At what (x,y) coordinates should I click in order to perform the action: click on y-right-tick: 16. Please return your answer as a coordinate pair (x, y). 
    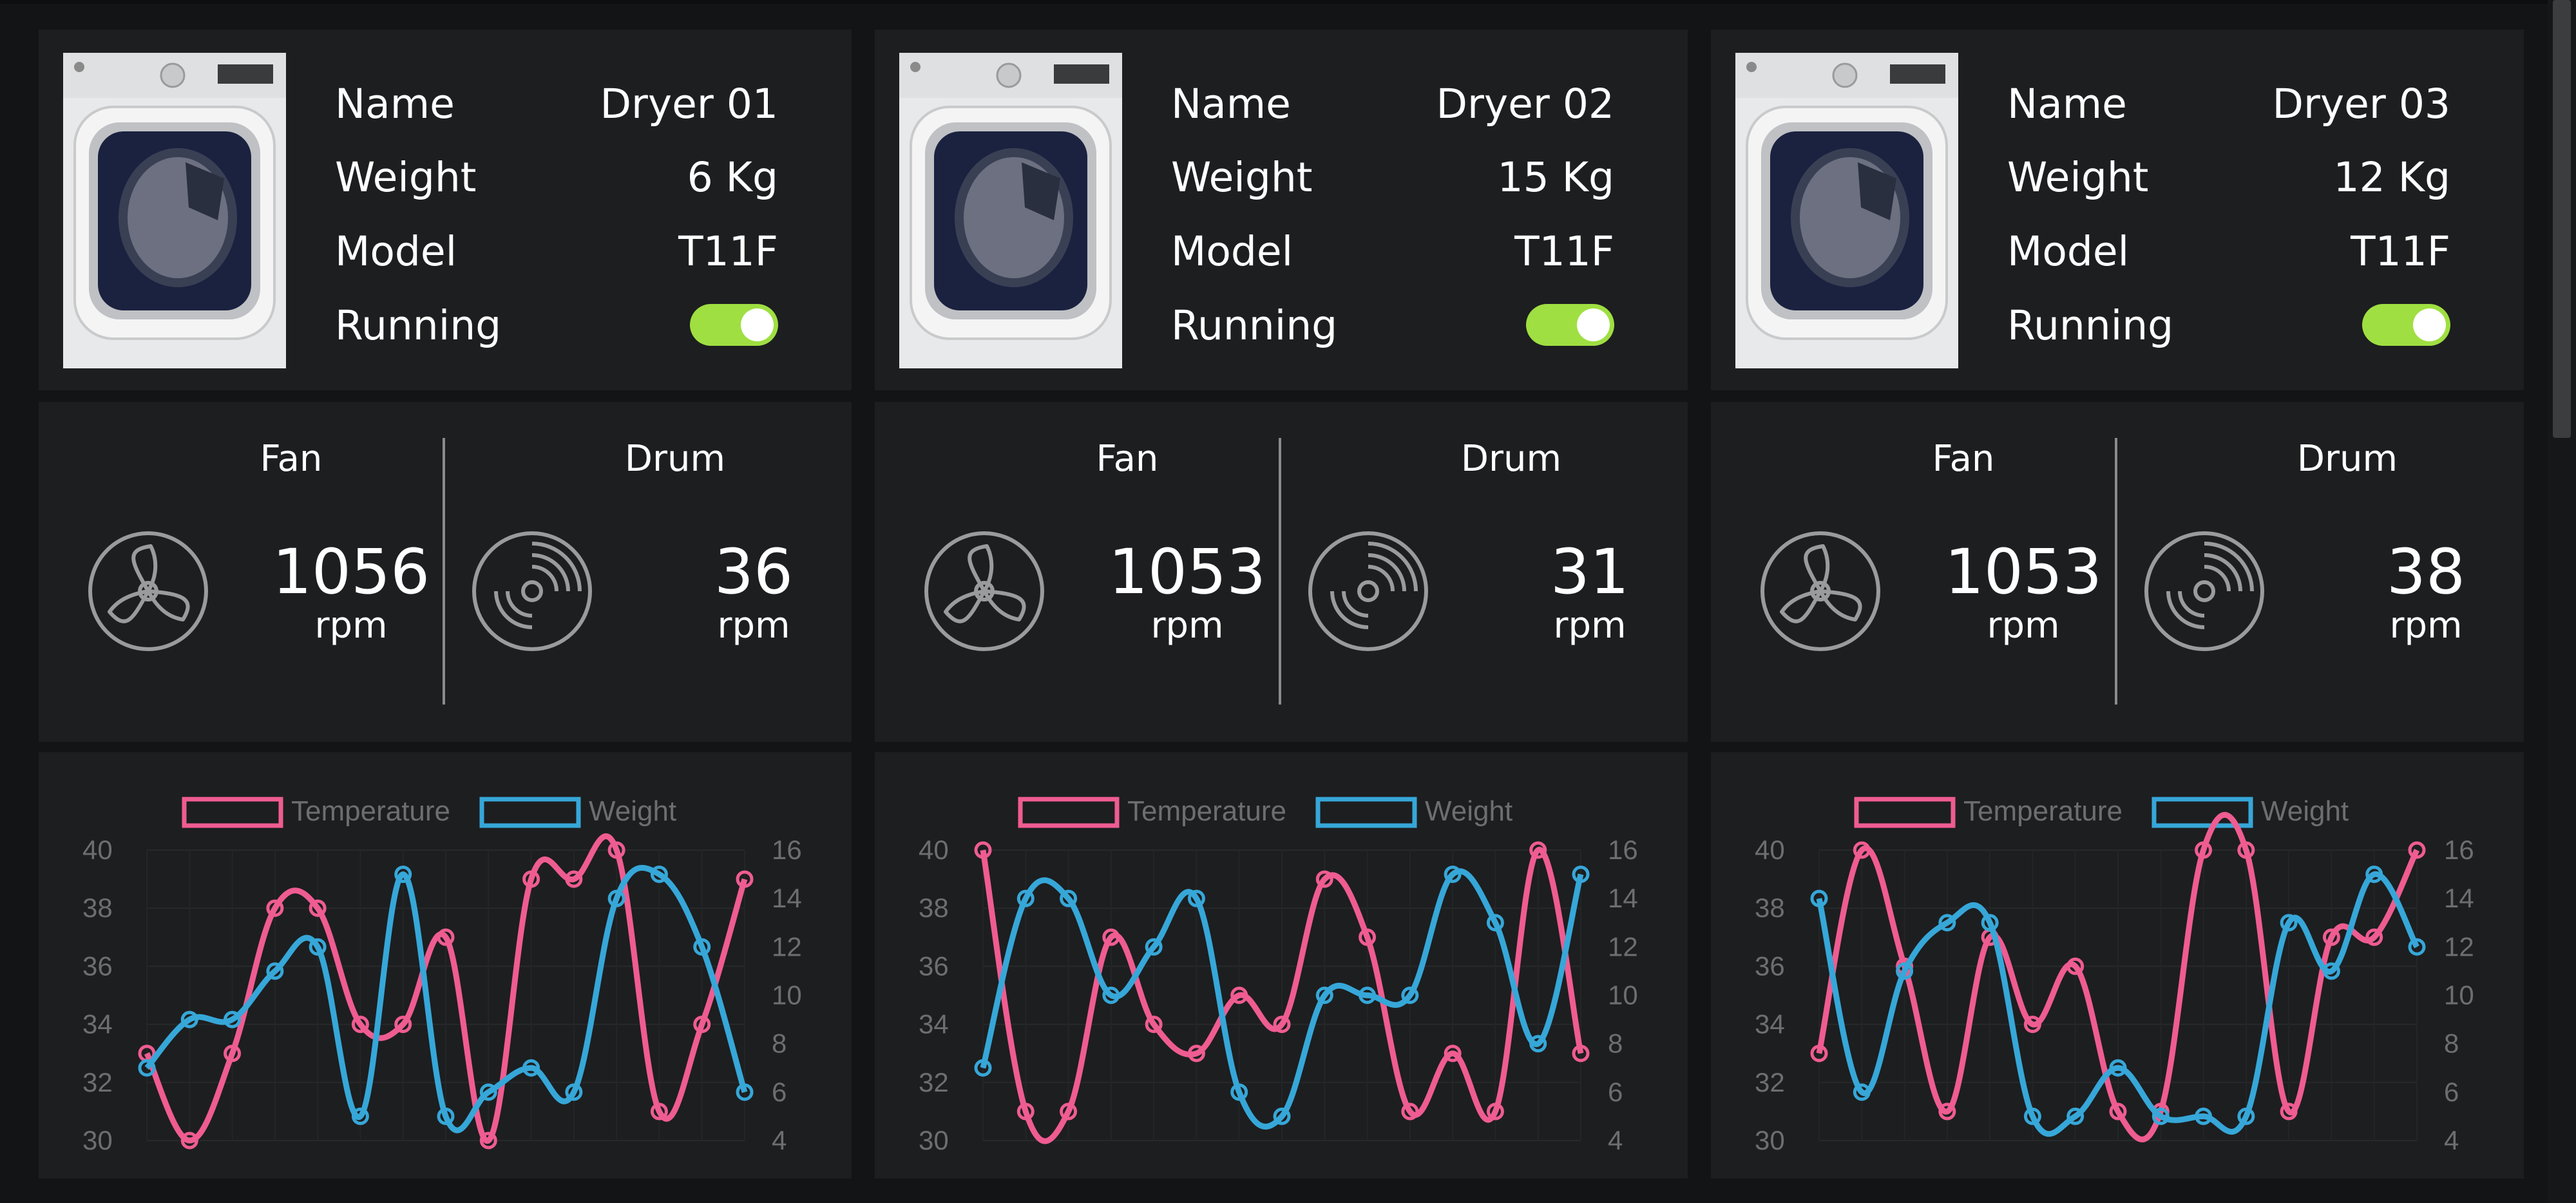
    Looking at the image, I should click on (787, 850).